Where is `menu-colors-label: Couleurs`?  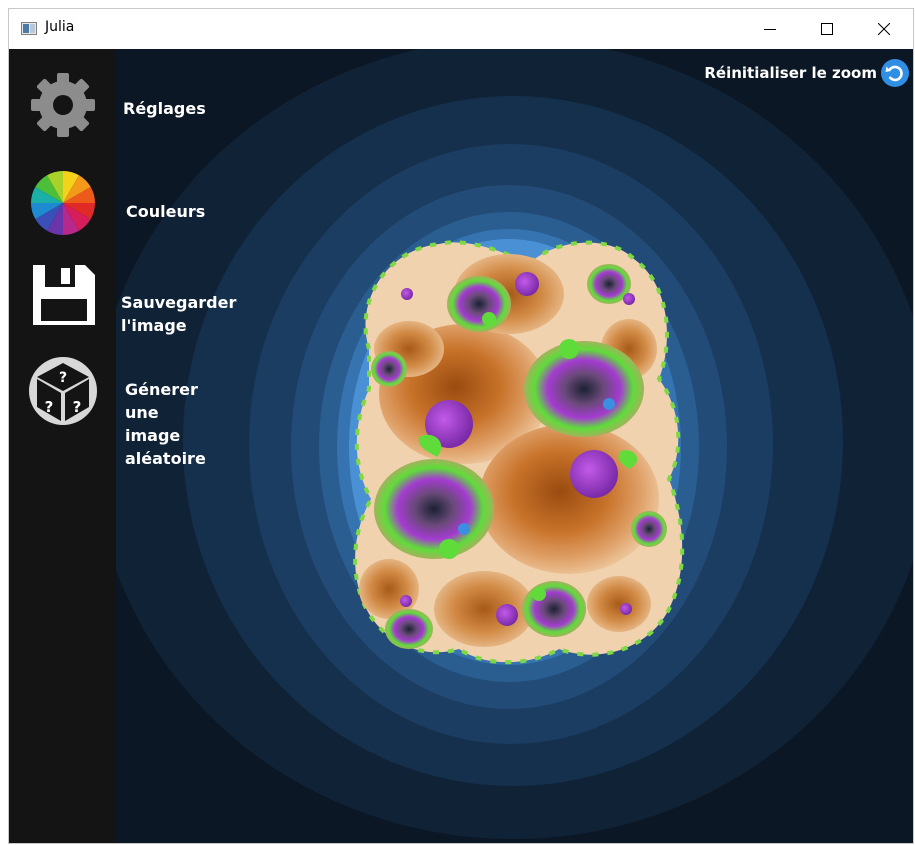 menu-colors-label: Couleurs is located at coordinates (165, 211).